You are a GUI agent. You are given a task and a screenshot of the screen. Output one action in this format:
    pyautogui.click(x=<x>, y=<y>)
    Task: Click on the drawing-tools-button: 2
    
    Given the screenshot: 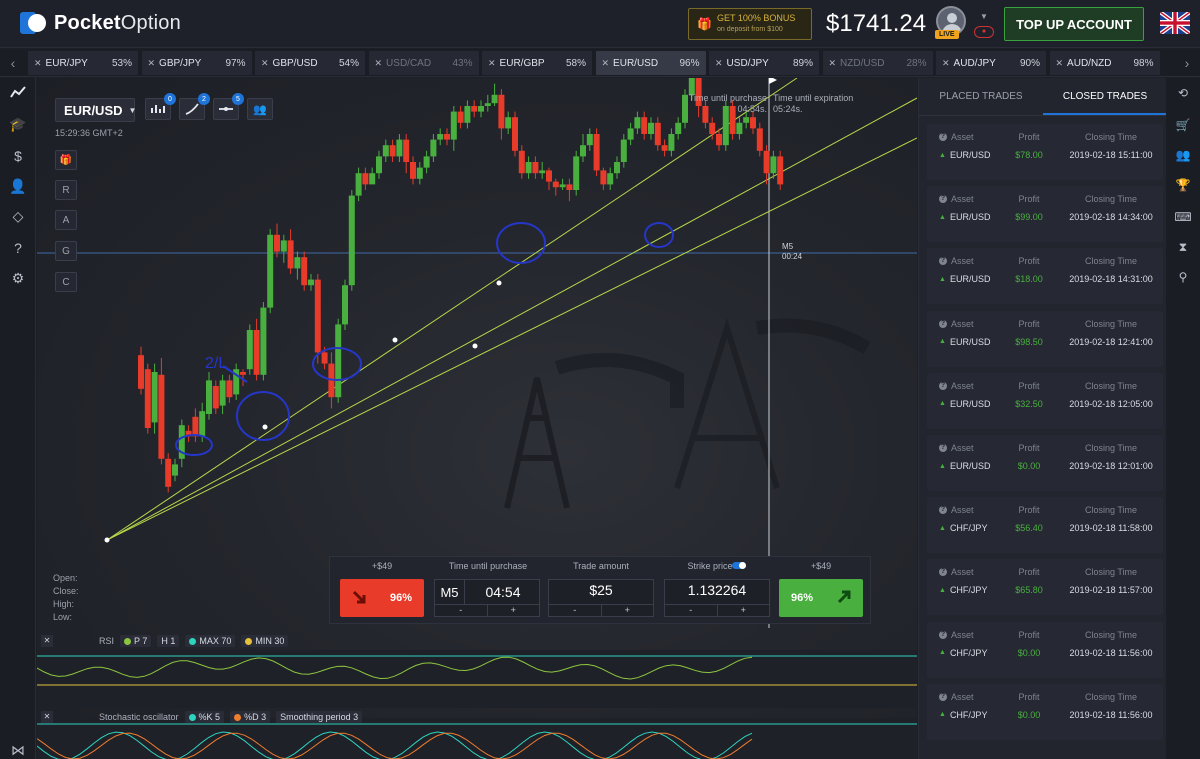 What is the action you would take?
    pyautogui.click(x=194, y=106)
    